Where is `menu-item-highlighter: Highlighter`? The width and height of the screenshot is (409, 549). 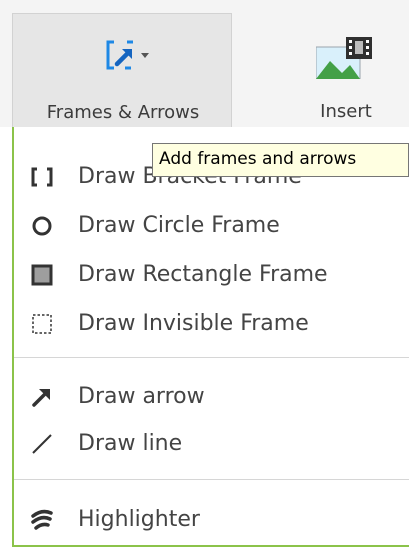
menu-item-highlighter: Highlighter is located at coordinates (211, 520).